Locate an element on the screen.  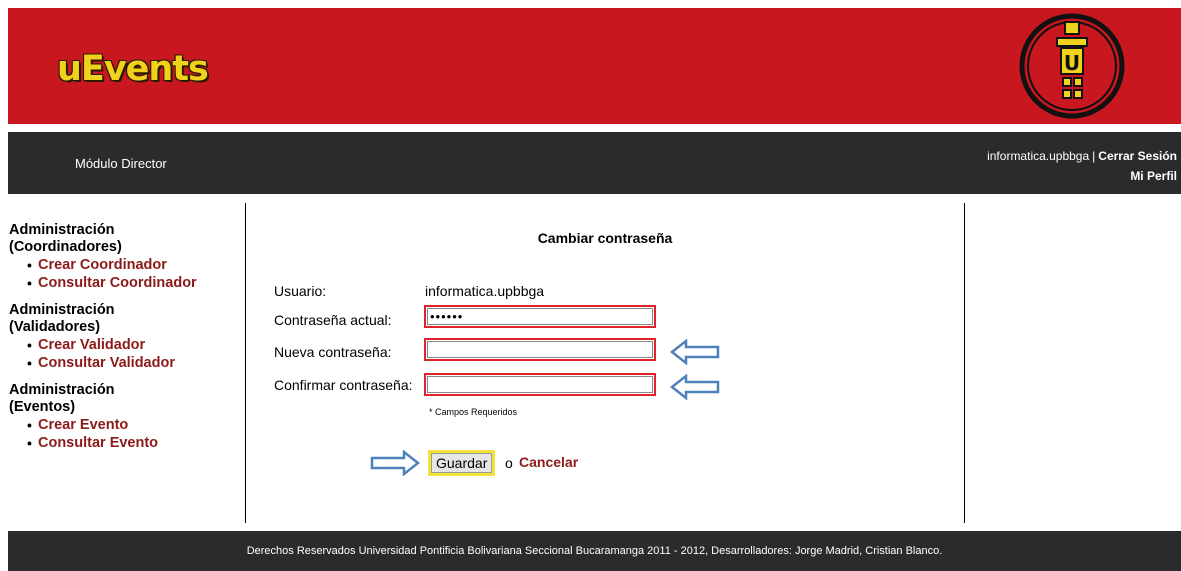
sidebar-item-create-coordinator: • Crear Coordinador is located at coordinates (133, 265).